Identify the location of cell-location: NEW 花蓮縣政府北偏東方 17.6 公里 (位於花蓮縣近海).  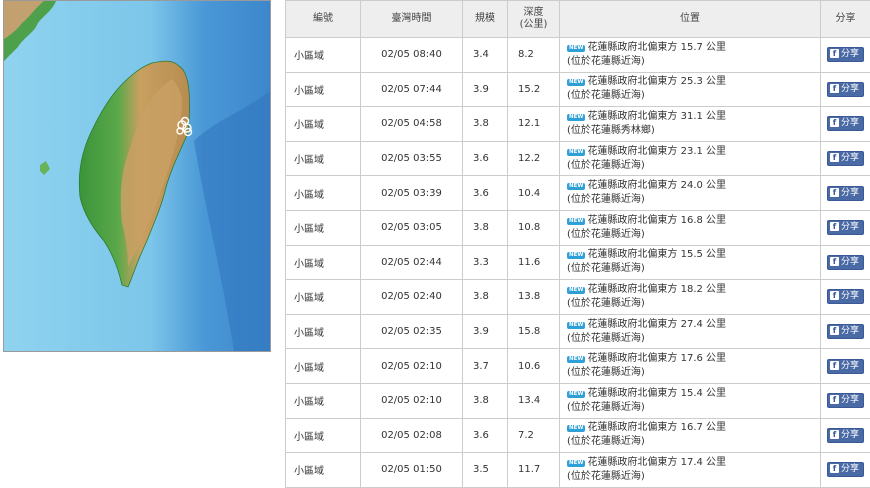
(690, 366).